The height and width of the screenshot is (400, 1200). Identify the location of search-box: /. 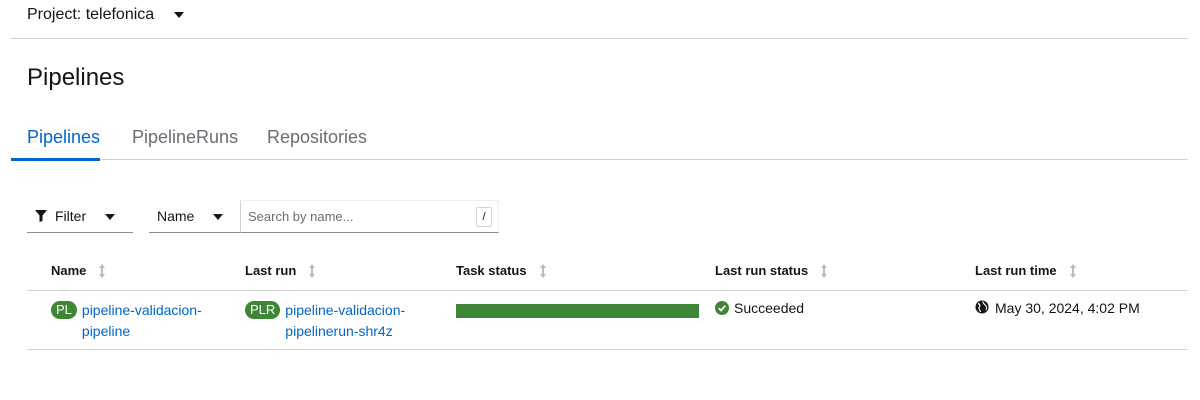
(369, 216).